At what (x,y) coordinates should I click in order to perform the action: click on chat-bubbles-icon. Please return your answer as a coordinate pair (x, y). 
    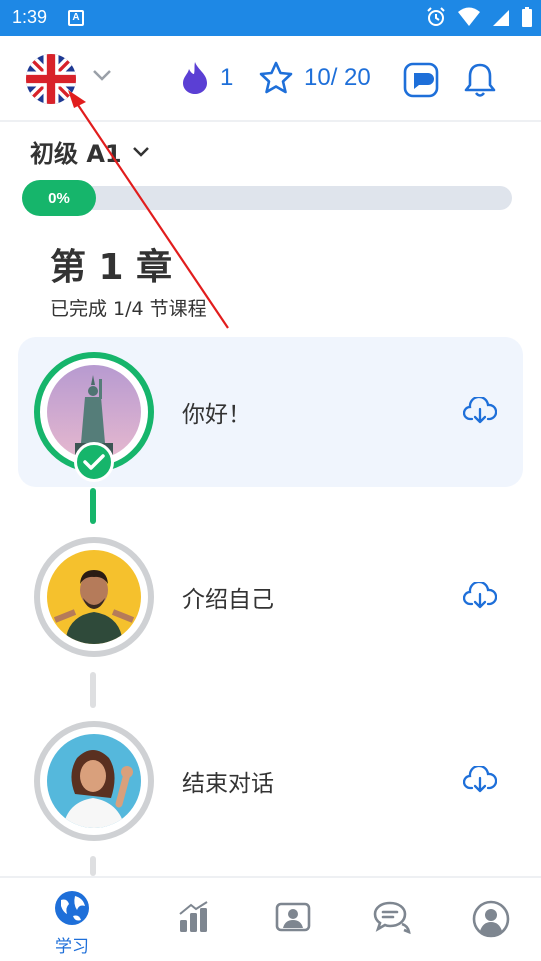
    Looking at the image, I should click on (392, 918).